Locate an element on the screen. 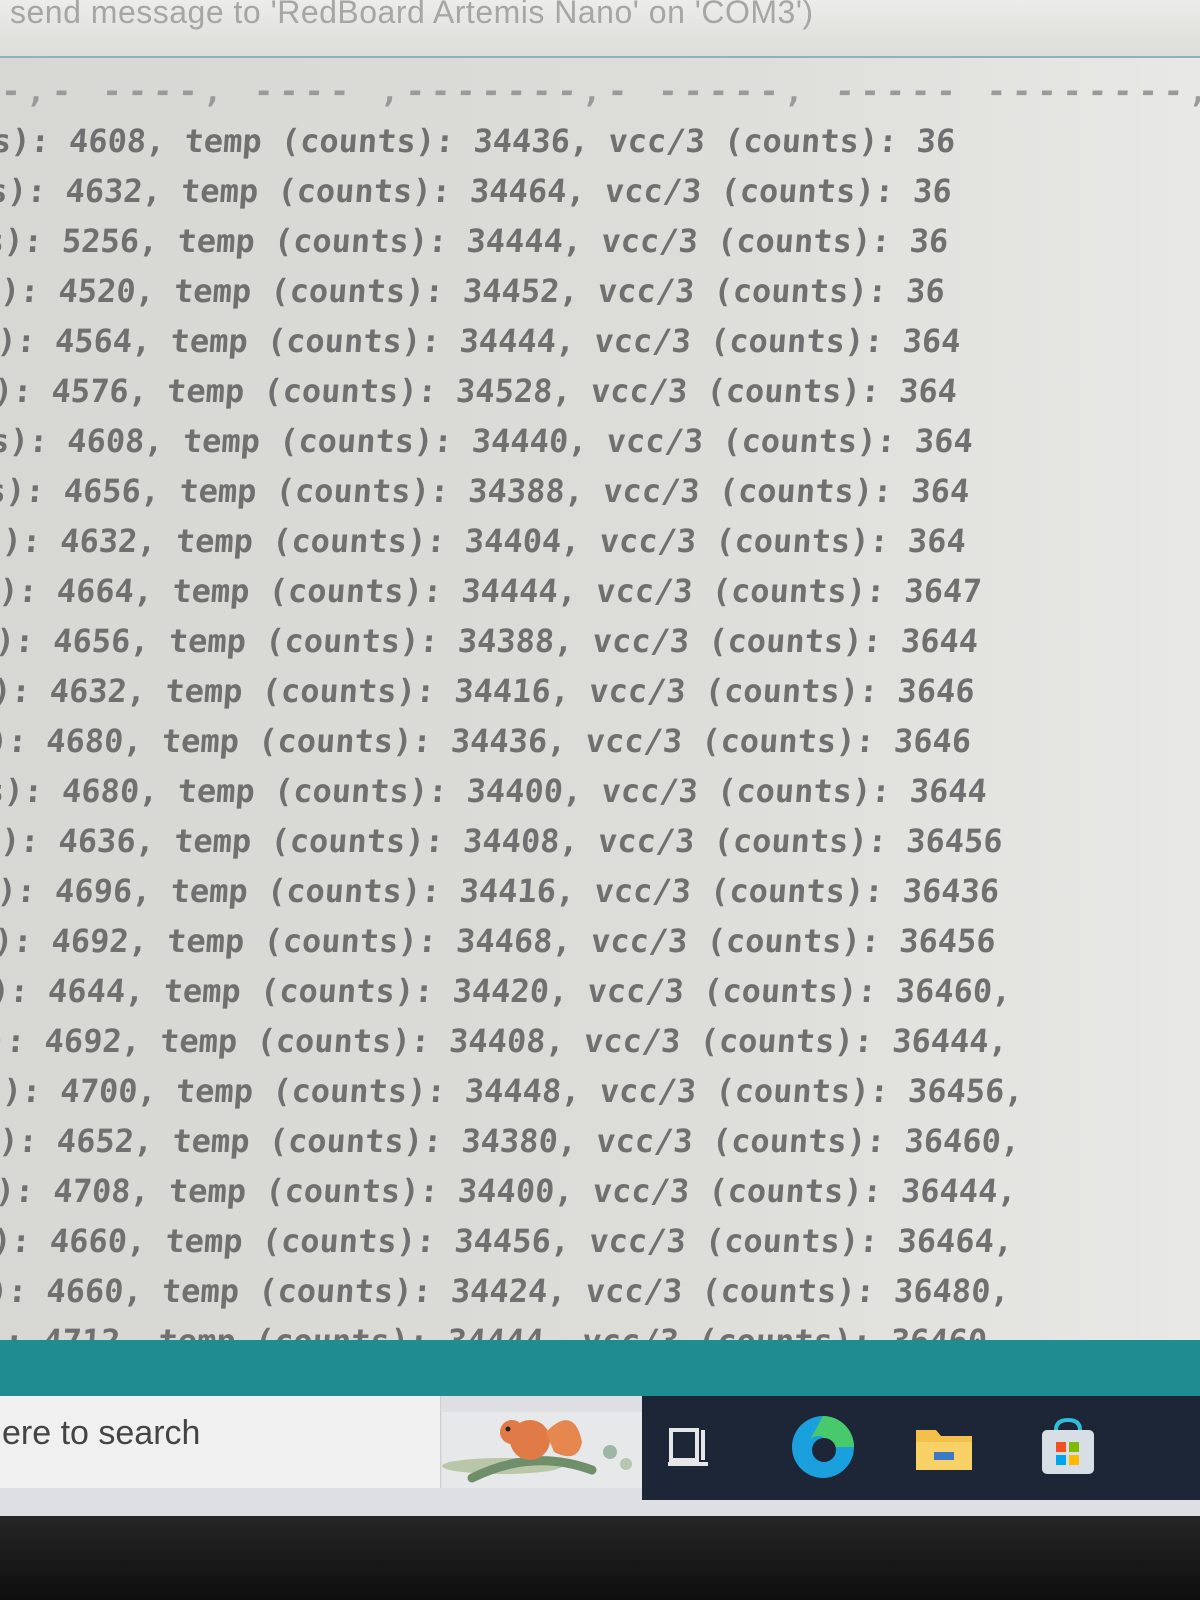  squirrel-news-icon is located at coordinates (542, 1450).